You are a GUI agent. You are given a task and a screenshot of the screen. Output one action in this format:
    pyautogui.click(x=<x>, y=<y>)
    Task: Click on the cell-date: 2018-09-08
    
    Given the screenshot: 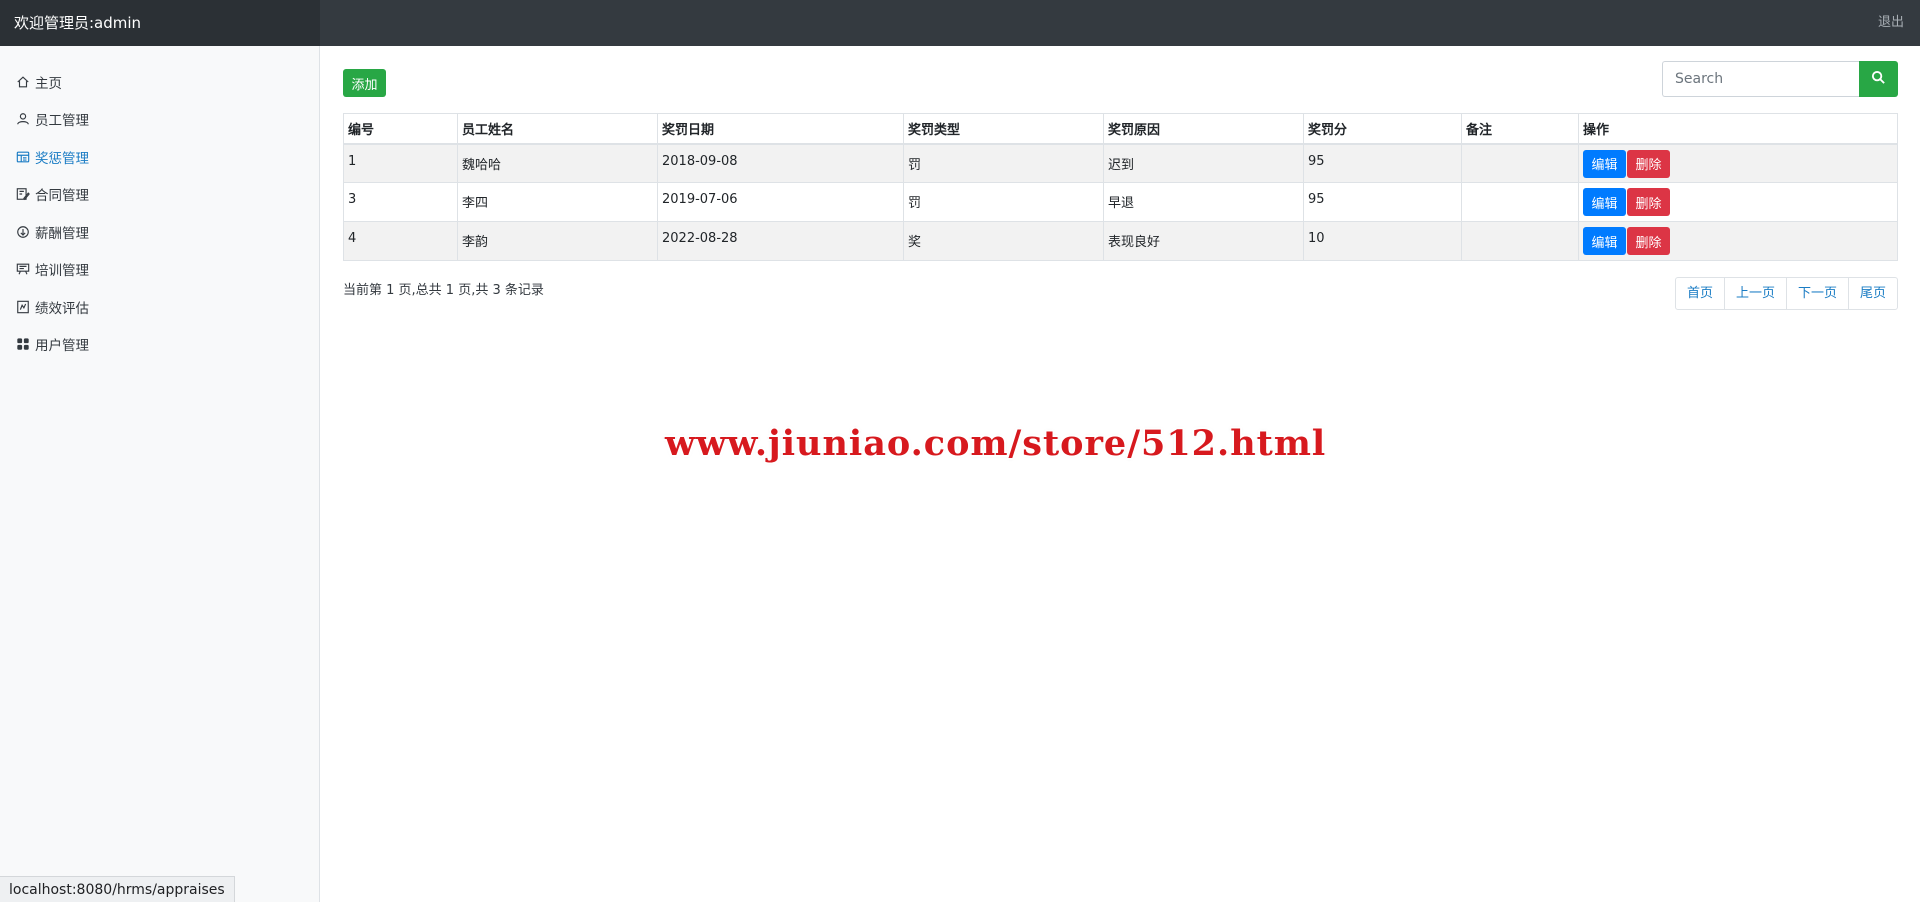 What is the action you would take?
    pyautogui.click(x=780, y=163)
    